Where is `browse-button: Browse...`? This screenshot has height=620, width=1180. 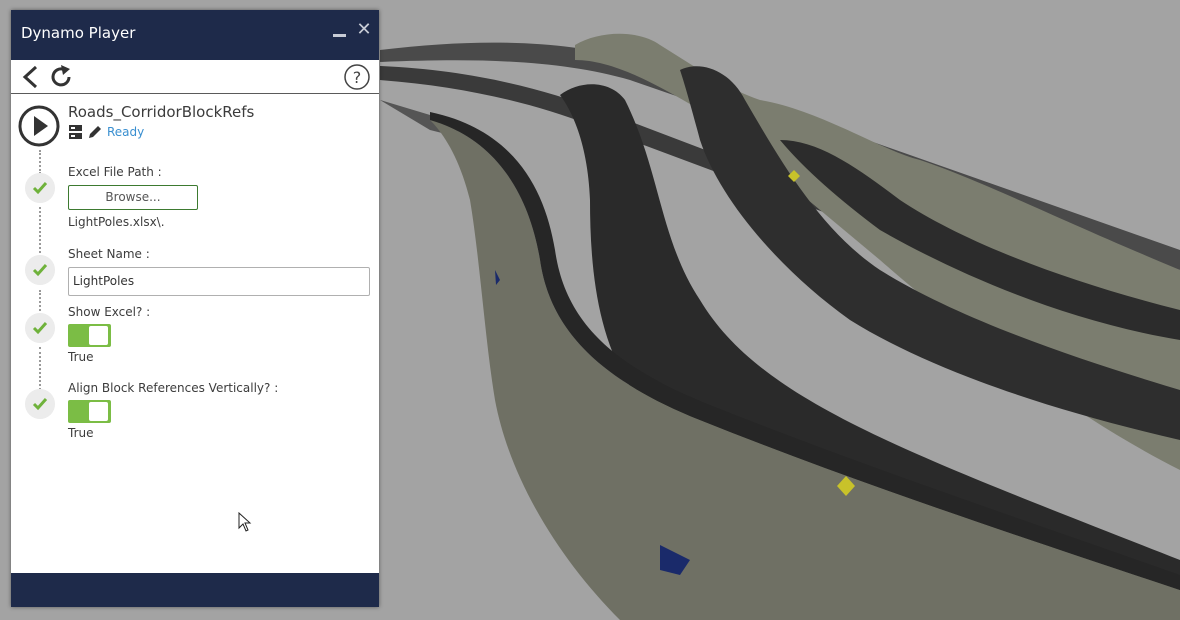 browse-button: Browse... is located at coordinates (133, 197).